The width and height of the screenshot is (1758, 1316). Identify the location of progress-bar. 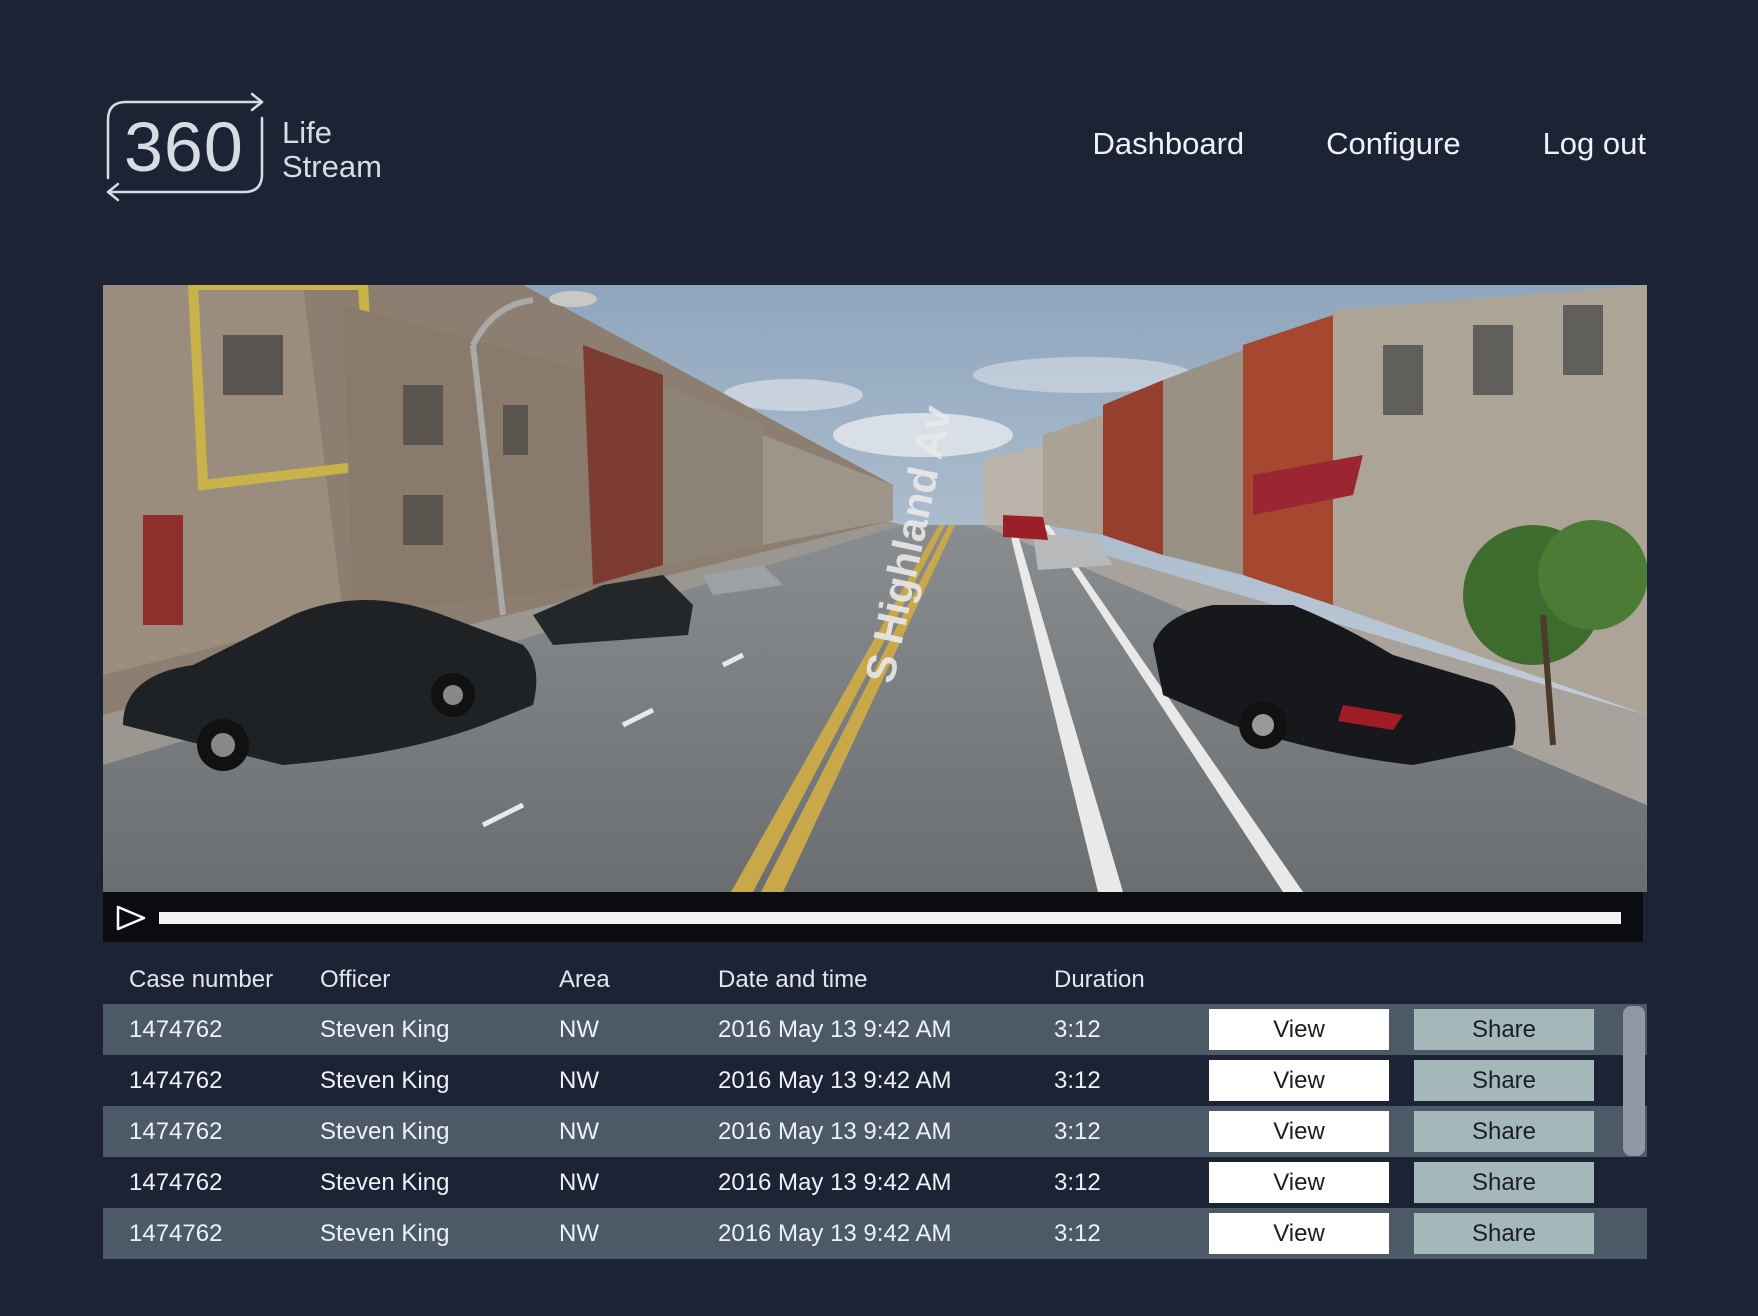
(890, 918).